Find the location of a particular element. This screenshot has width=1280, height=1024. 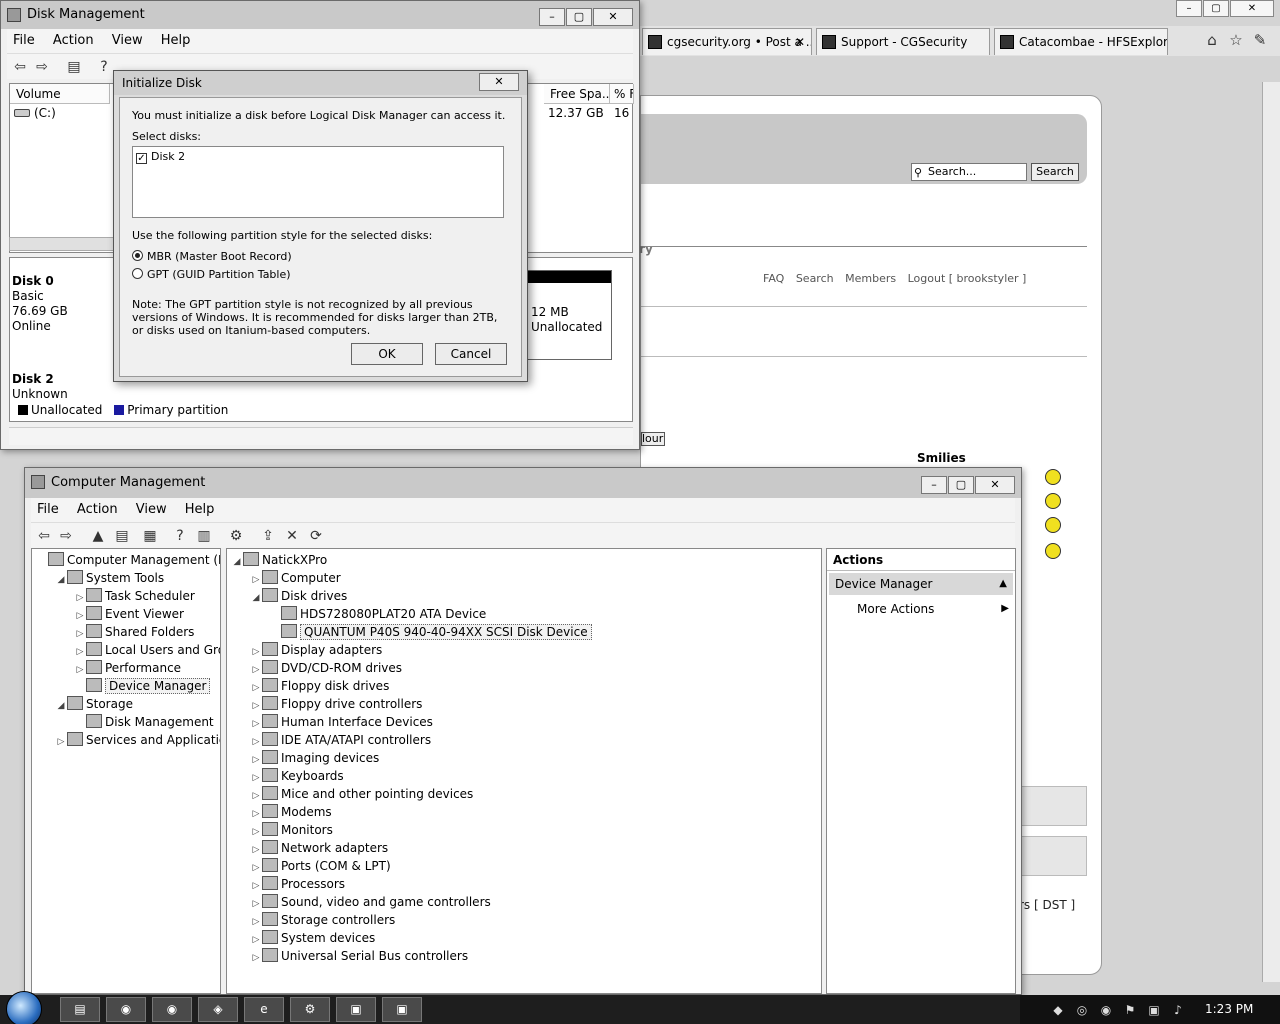

enable-device-icon: ⟳ is located at coordinates (316, 536).